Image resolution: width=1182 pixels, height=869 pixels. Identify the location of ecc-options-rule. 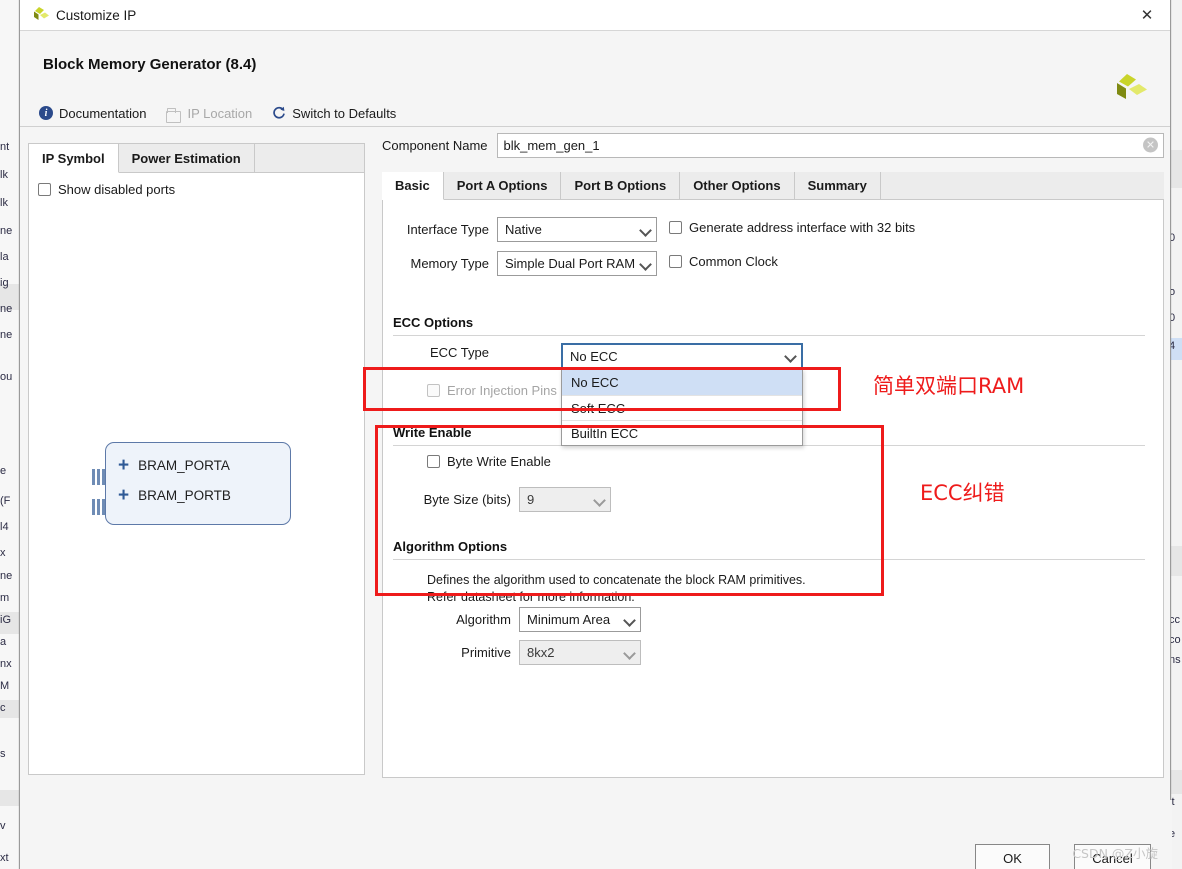
(769, 335).